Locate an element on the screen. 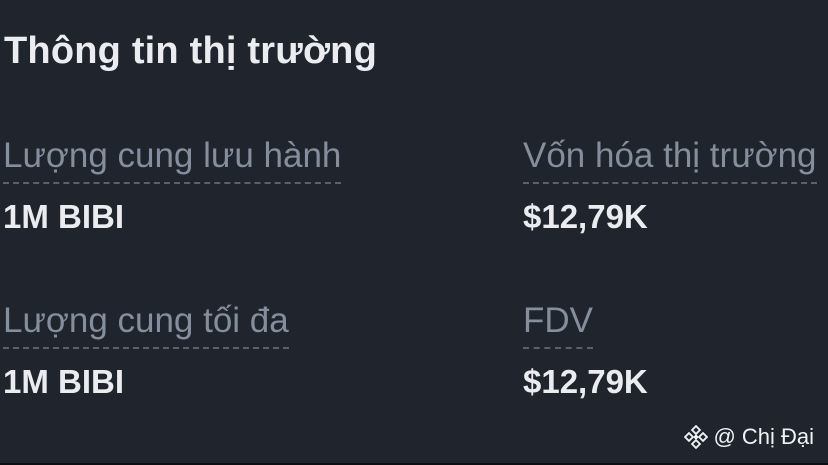  circulating-supply-value: 1M BIBI is located at coordinates (64, 217).